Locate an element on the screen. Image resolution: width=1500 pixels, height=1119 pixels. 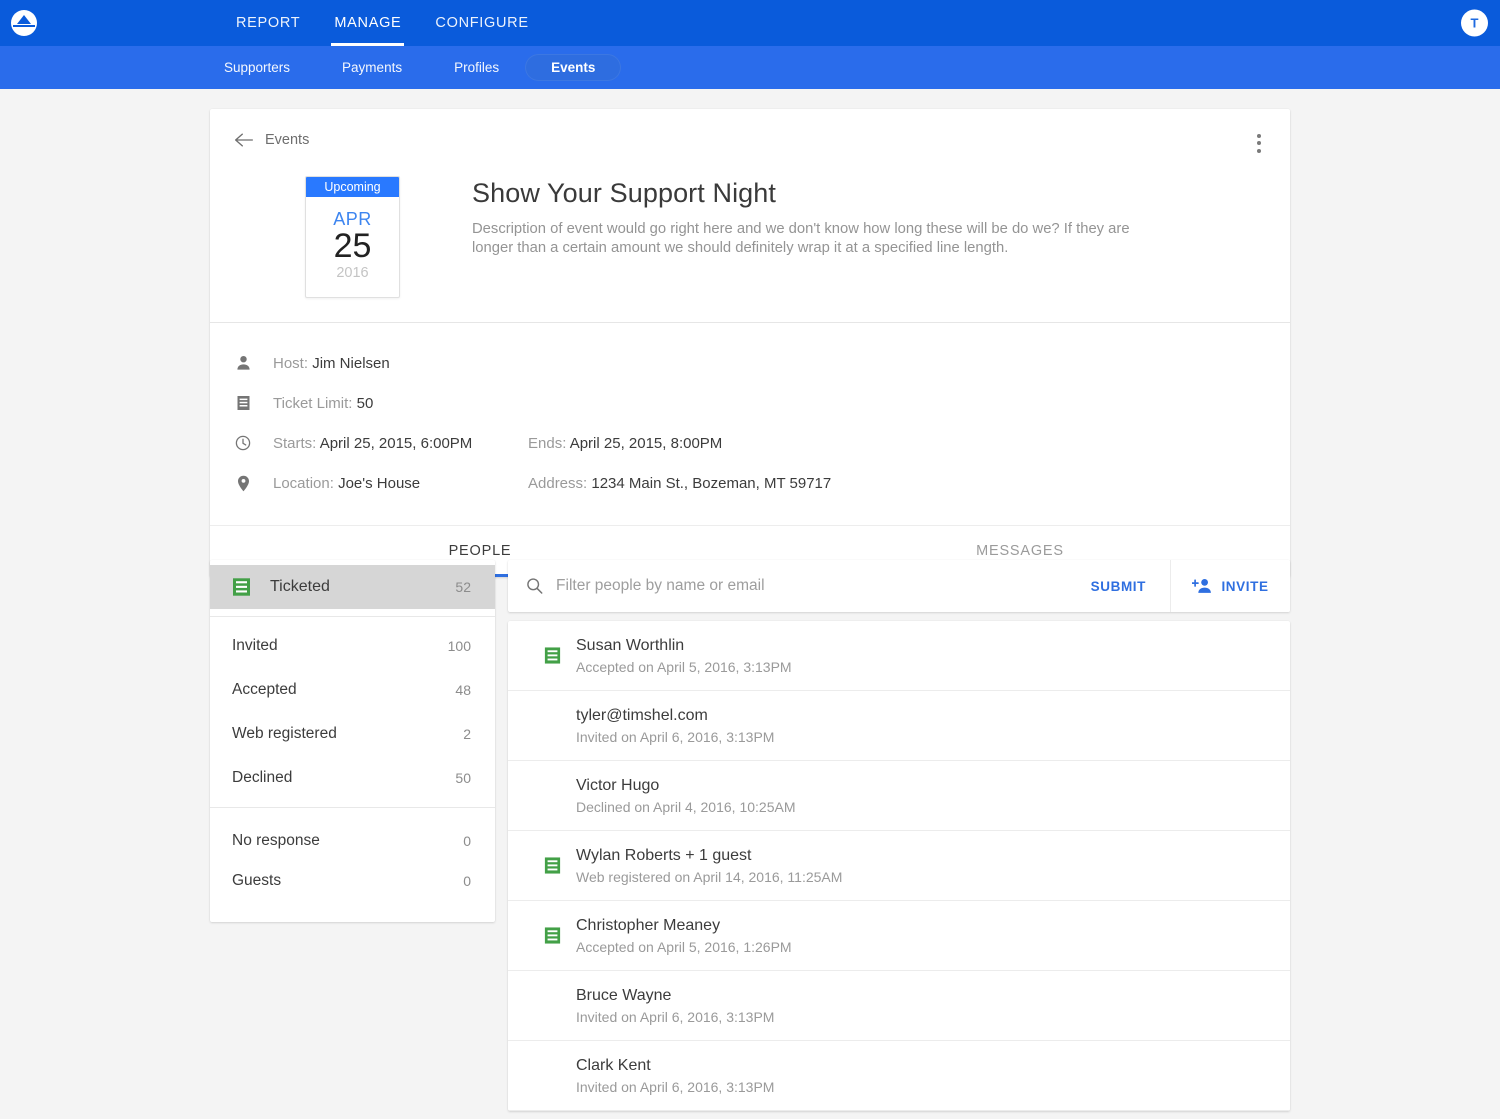
detail-ticket-limit-value: 50 is located at coordinates (365, 403).